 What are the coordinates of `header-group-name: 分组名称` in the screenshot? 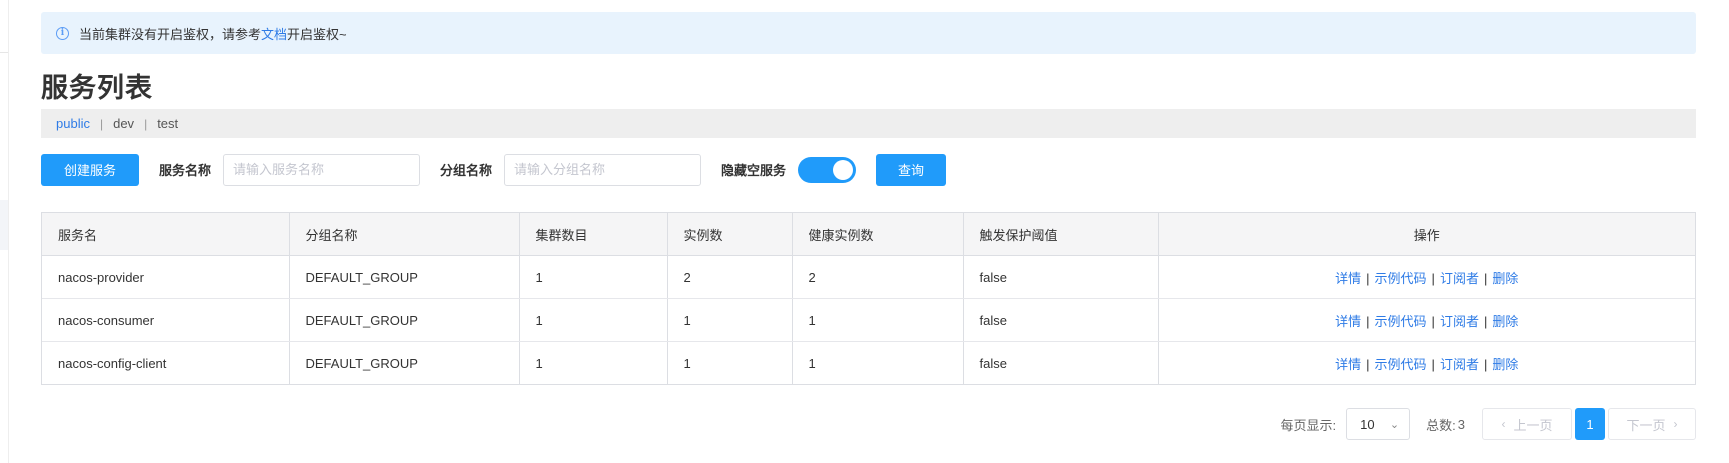 It's located at (404, 234).